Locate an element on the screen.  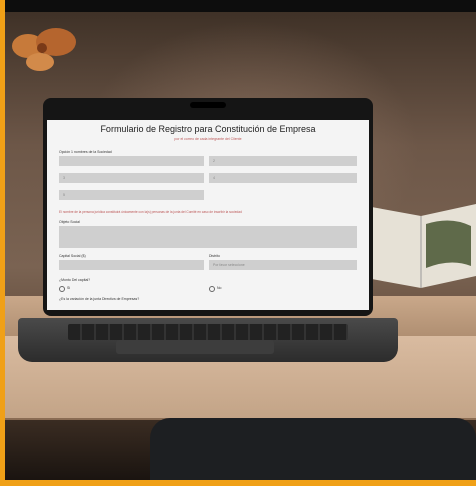
radio-yes-label: Si is located at coordinates (69, 288).